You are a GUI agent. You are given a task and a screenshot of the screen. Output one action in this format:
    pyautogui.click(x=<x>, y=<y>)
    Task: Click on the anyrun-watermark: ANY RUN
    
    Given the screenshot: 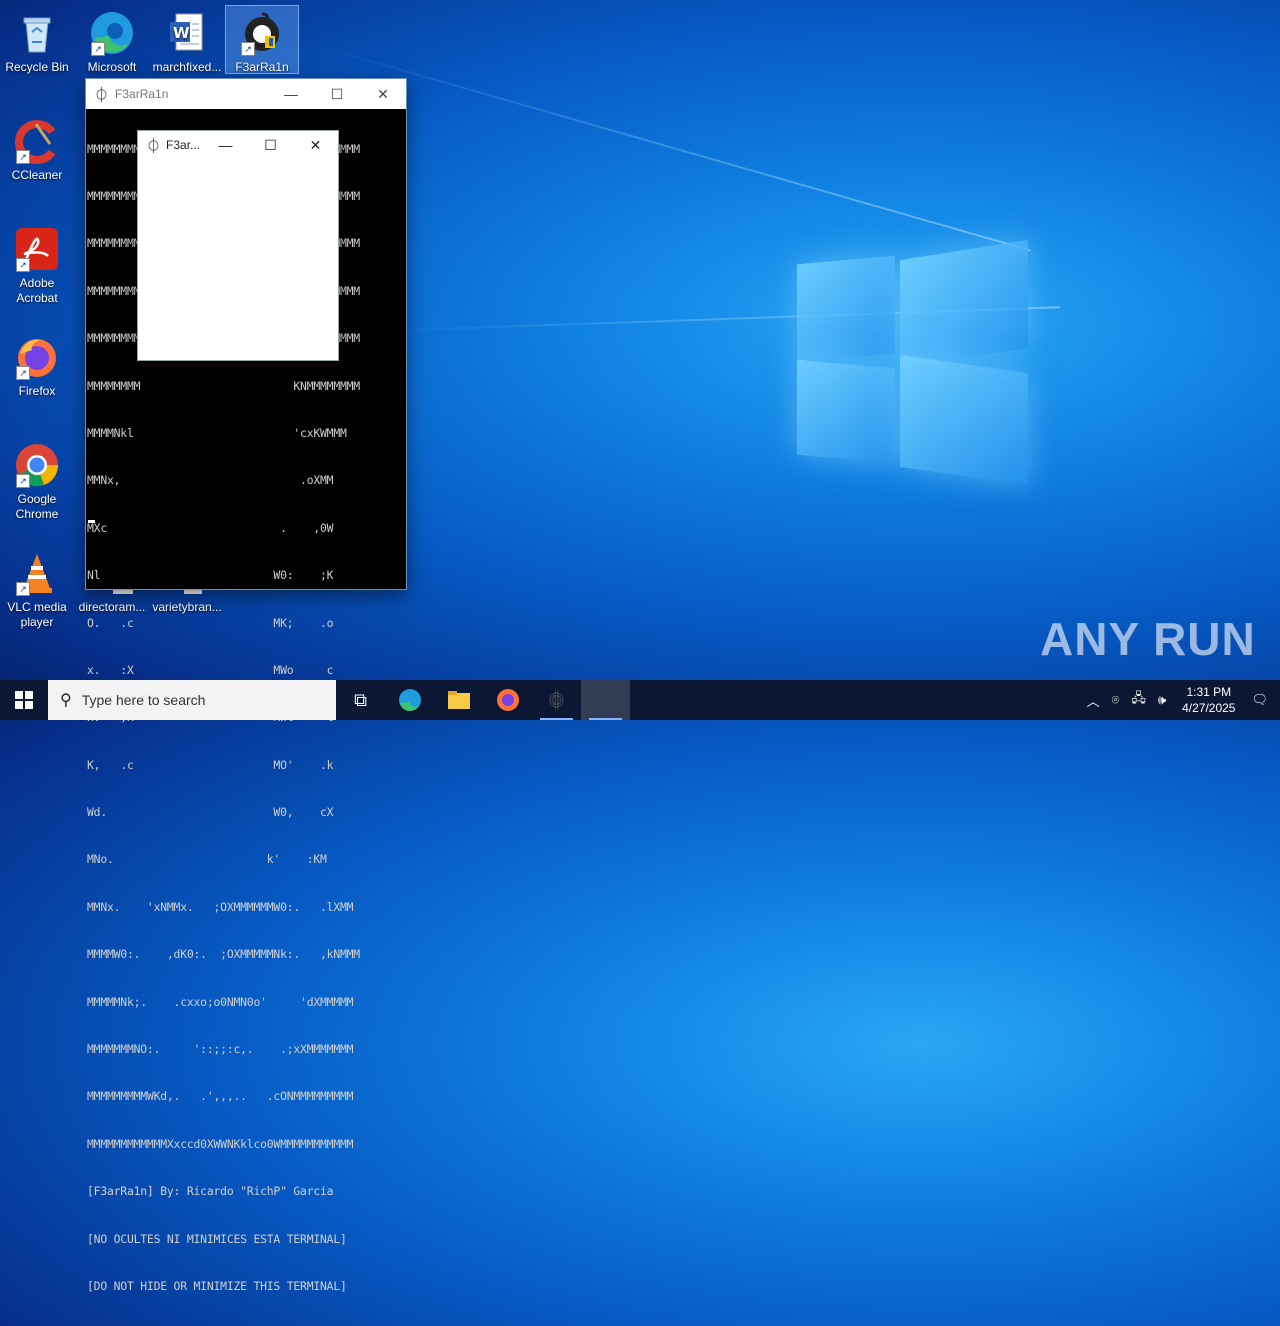 What is the action you would take?
    pyautogui.click(x=1148, y=639)
    